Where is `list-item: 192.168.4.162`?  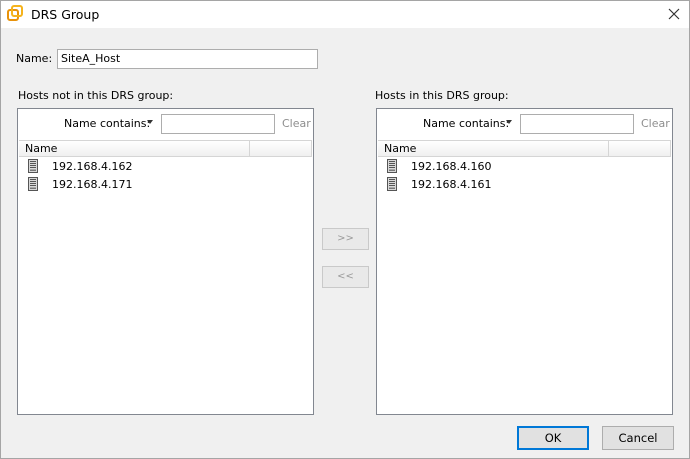 list-item: 192.168.4.162 is located at coordinates (165, 166).